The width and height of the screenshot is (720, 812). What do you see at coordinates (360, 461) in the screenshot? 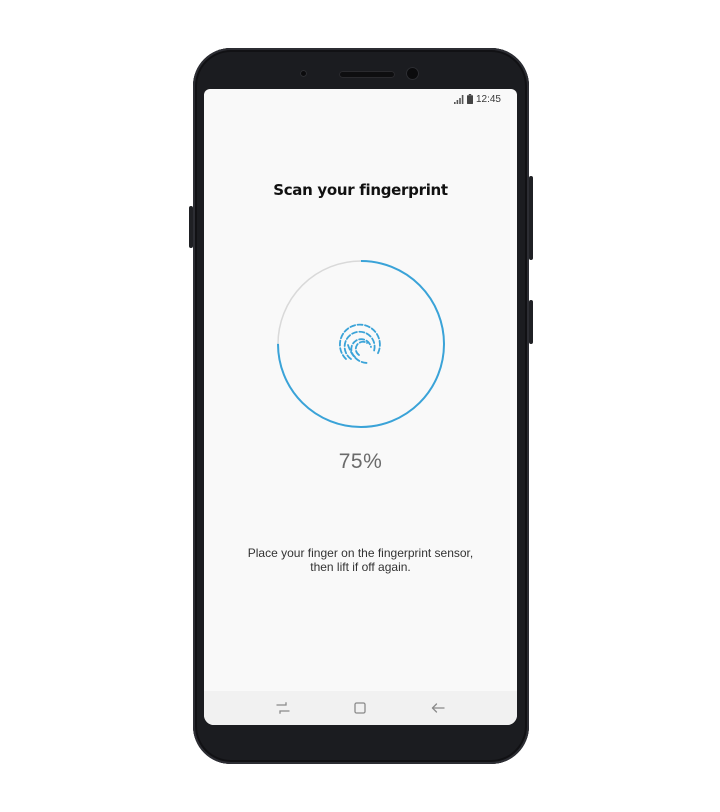
I see `progress-percent: 75%` at bounding box center [360, 461].